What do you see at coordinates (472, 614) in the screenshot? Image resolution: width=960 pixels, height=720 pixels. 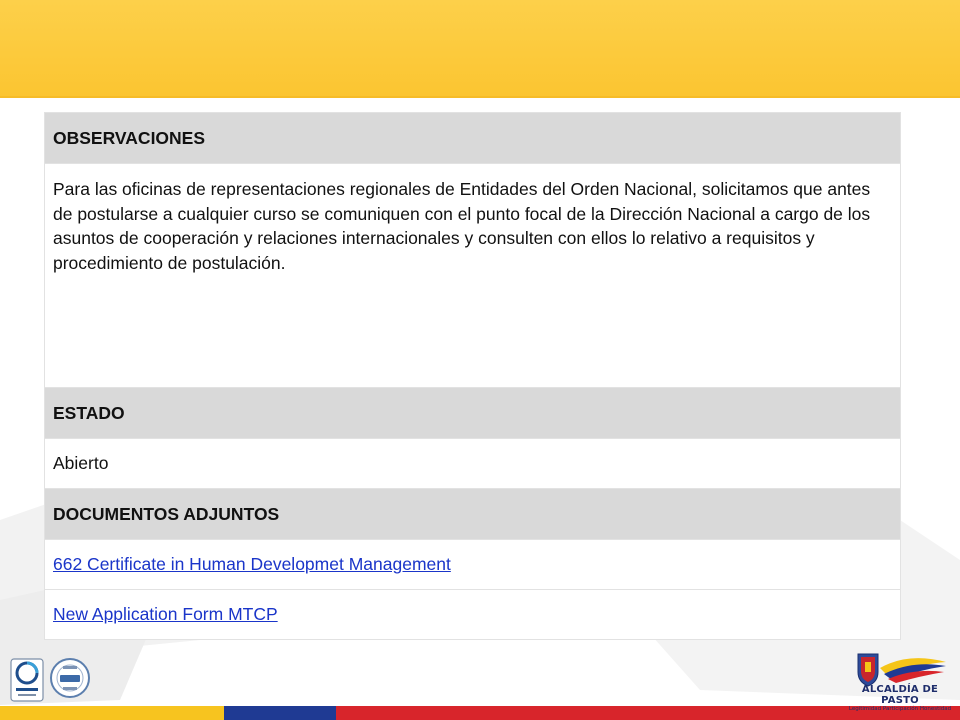 I see `table-row: New Application Form MTCP` at bounding box center [472, 614].